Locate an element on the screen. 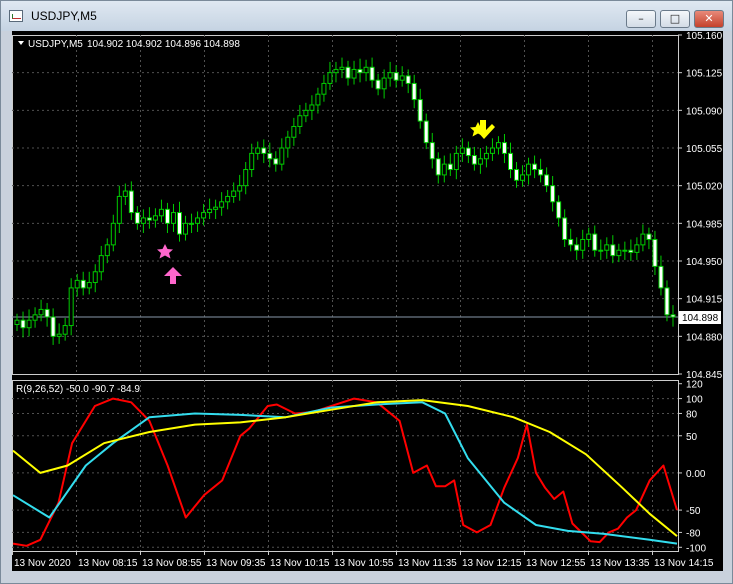 Image resolution: width=733 pixels, height=584 pixels. time-tick-label: 13 Nov 08:55 is located at coordinates (172, 563).